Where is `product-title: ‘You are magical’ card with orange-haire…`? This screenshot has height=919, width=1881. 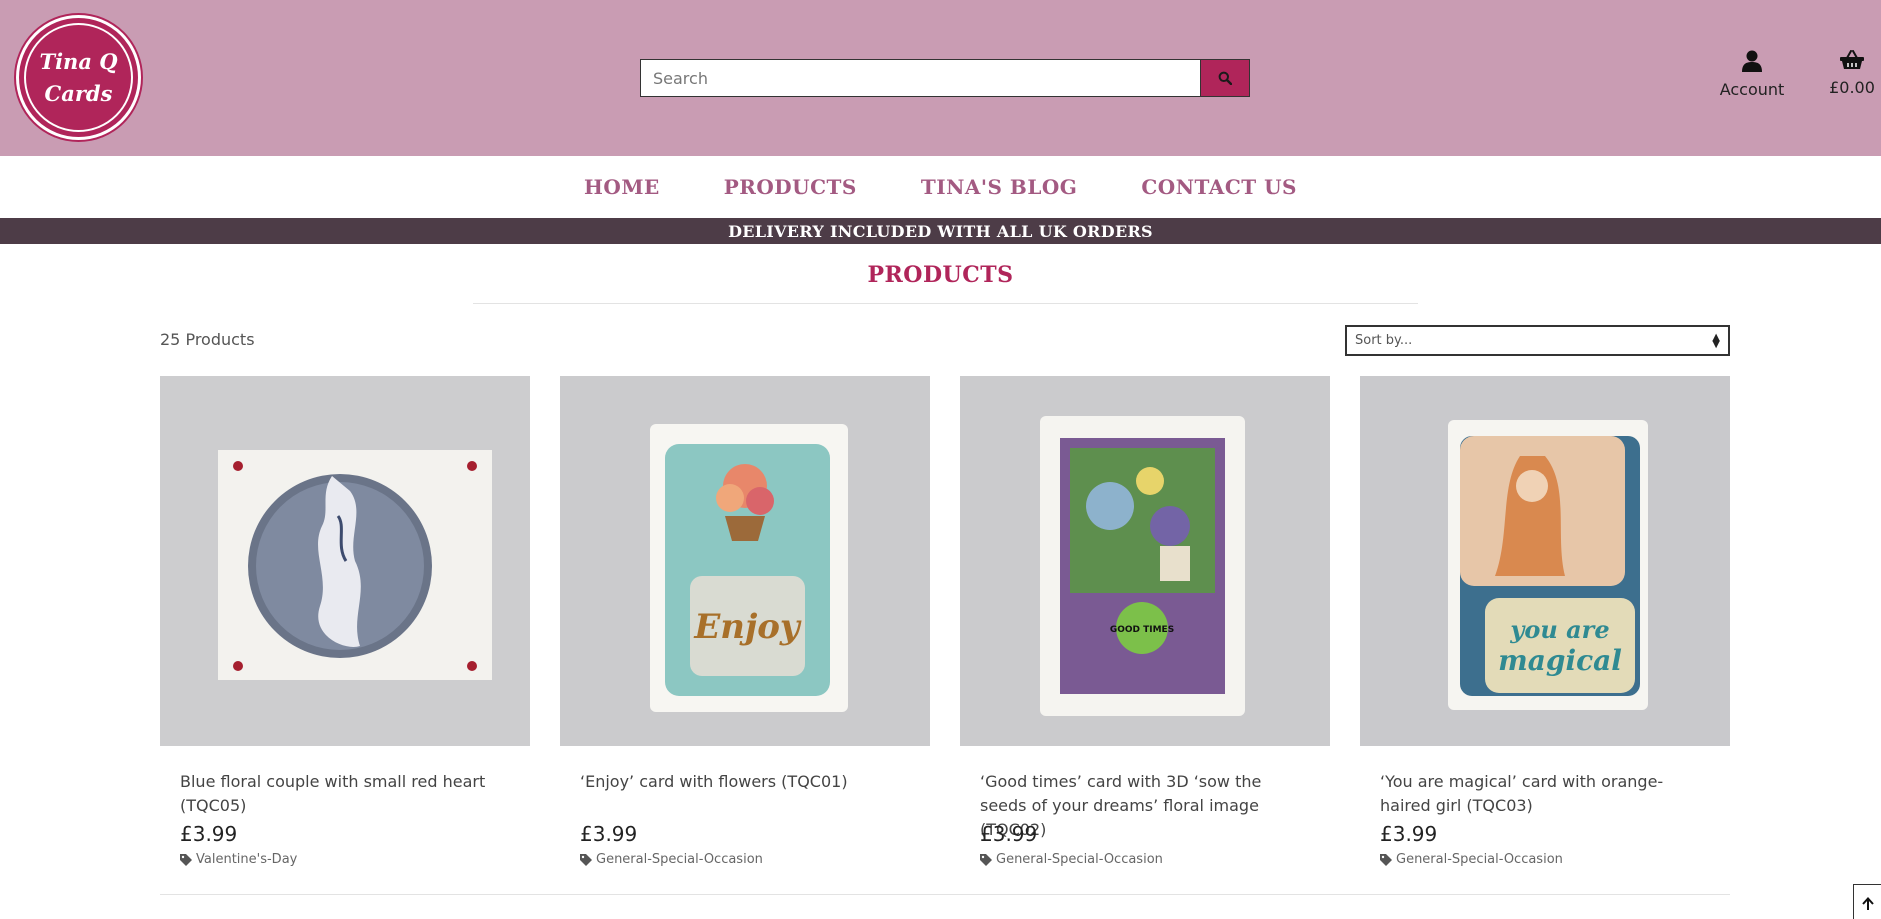 product-title: ‘You are magical’ card with orange-haire… is located at coordinates (1545, 794).